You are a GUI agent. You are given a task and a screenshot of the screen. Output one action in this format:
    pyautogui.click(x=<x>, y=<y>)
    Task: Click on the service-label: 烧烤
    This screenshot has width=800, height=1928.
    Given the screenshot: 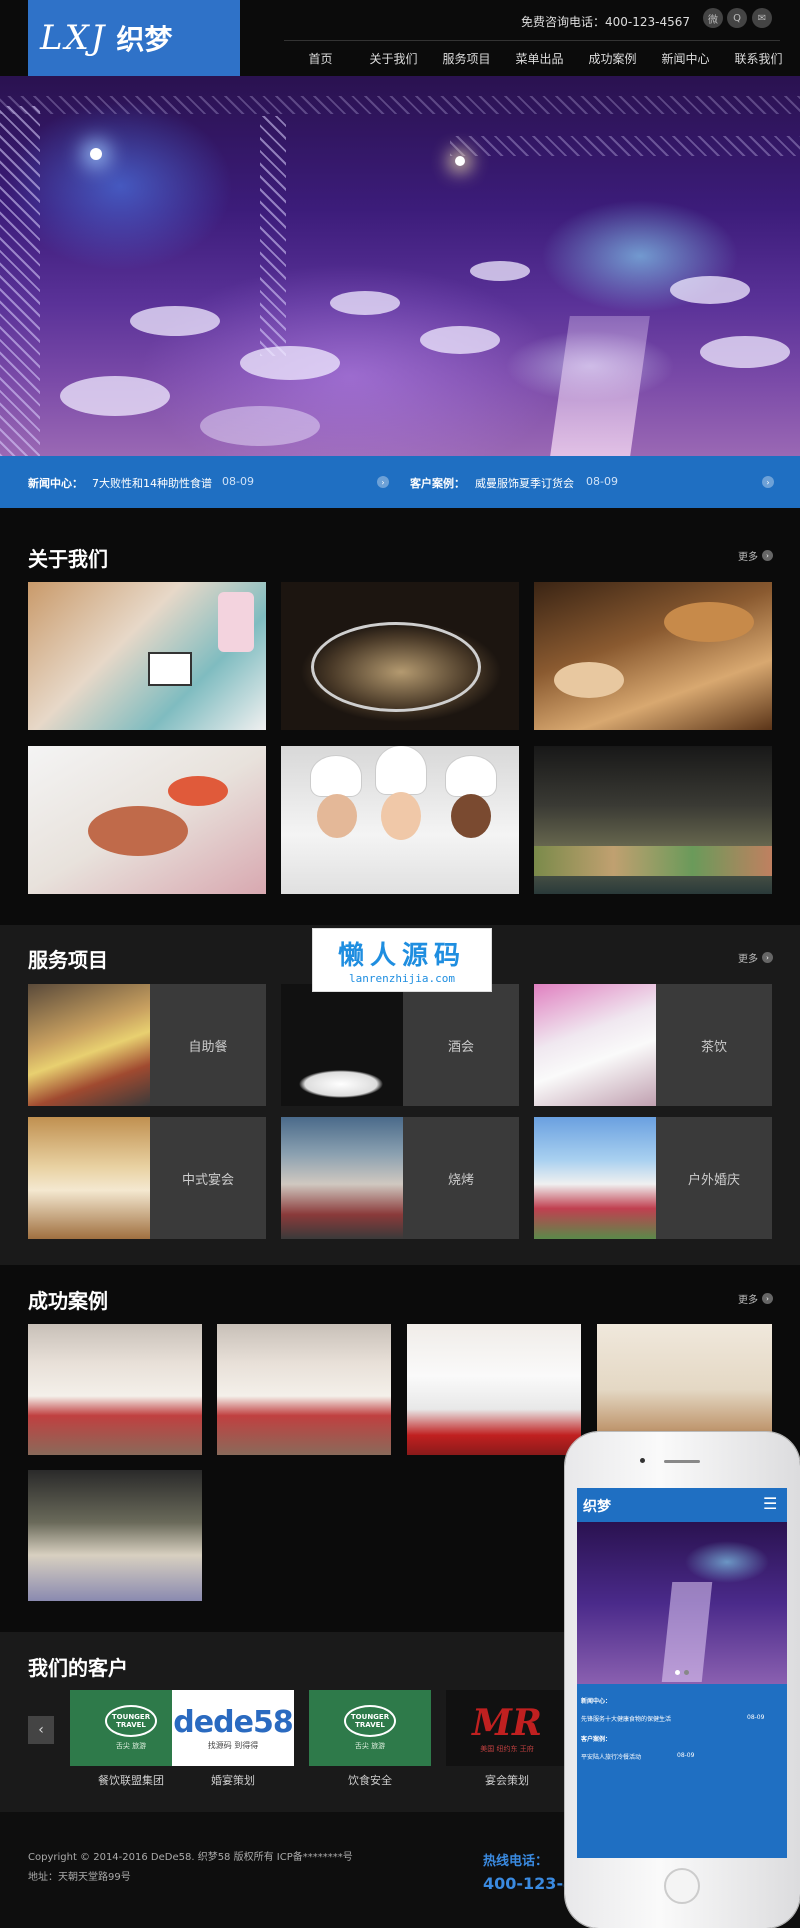 What is the action you would take?
    pyautogui.click(x=460, y=1180)
    